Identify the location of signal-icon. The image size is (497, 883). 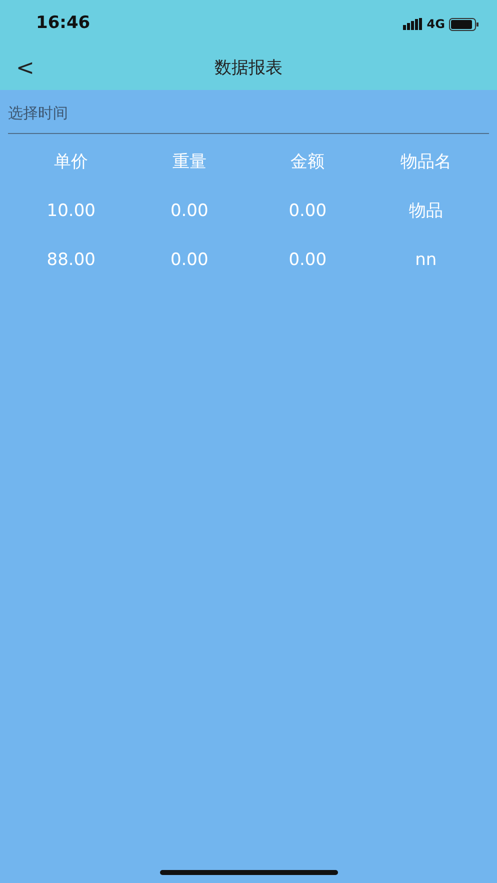
(412, 24).